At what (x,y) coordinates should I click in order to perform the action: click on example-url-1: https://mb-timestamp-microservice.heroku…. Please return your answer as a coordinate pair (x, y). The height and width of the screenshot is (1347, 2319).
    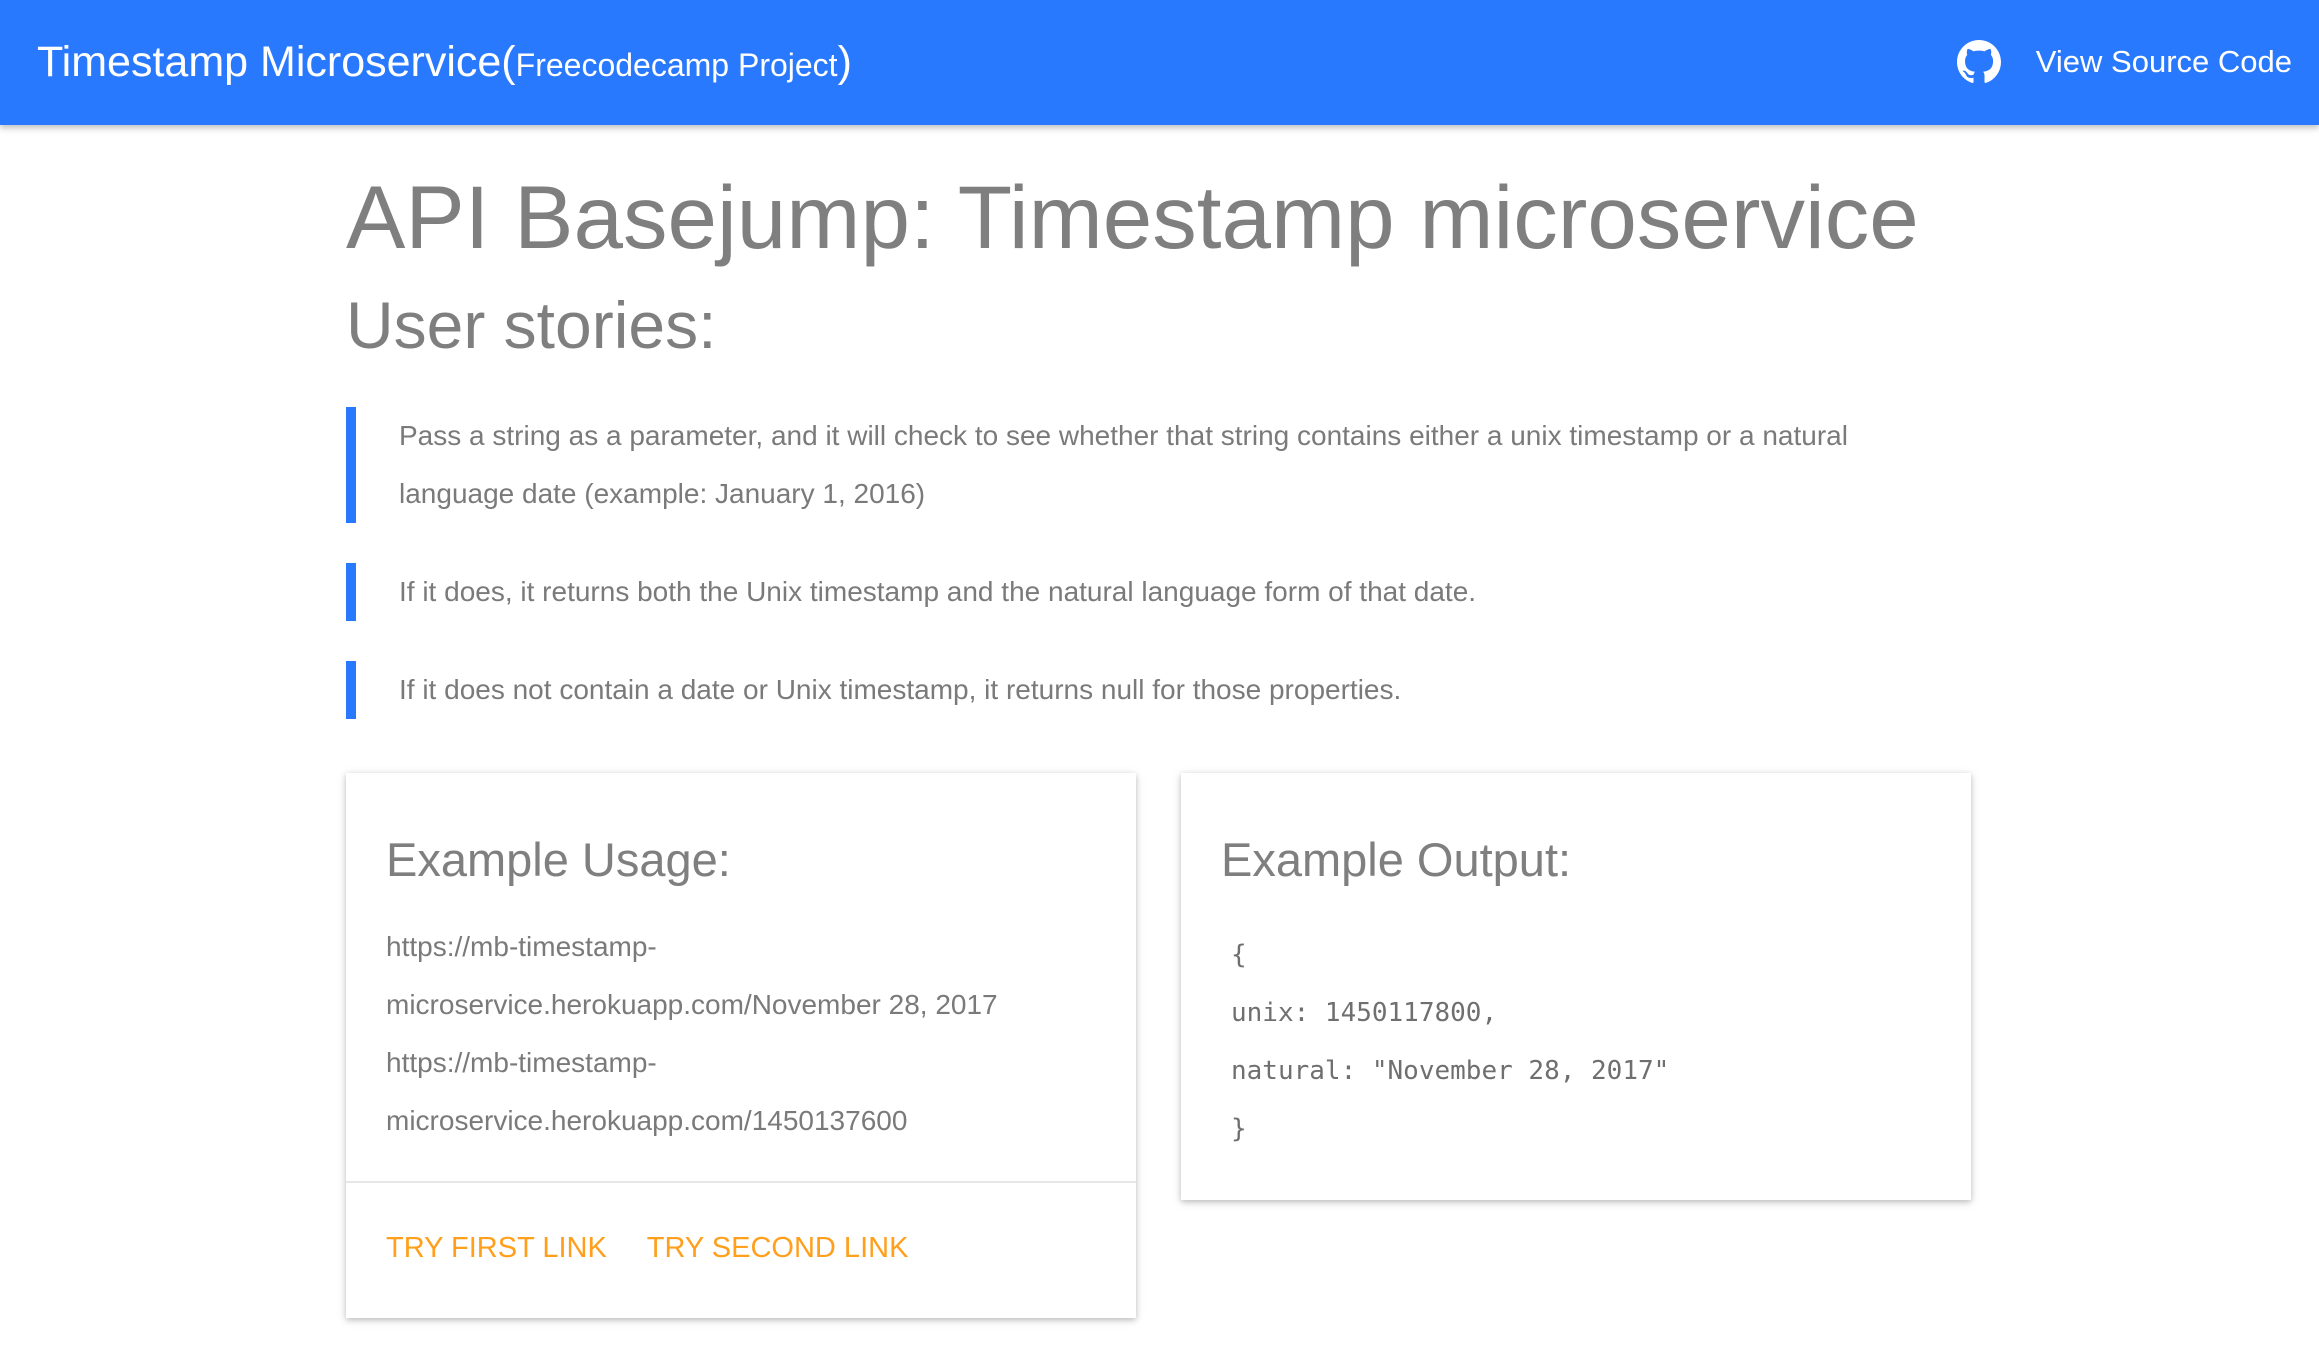
    Looking at the image, I should click on (692, 975).